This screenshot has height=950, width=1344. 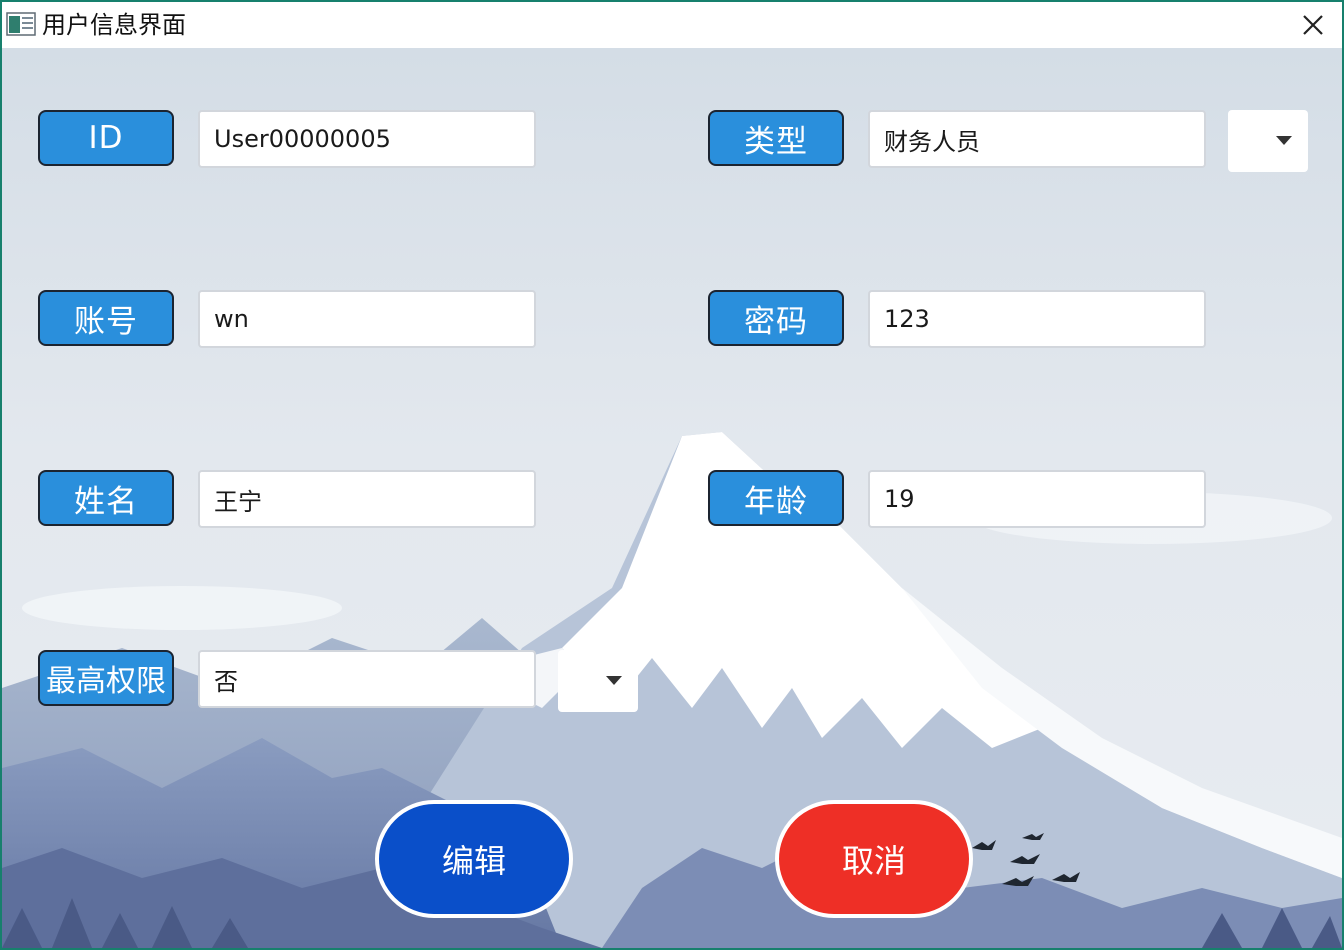 I want to click on birds-decoration, so click(x=1026, y=859).